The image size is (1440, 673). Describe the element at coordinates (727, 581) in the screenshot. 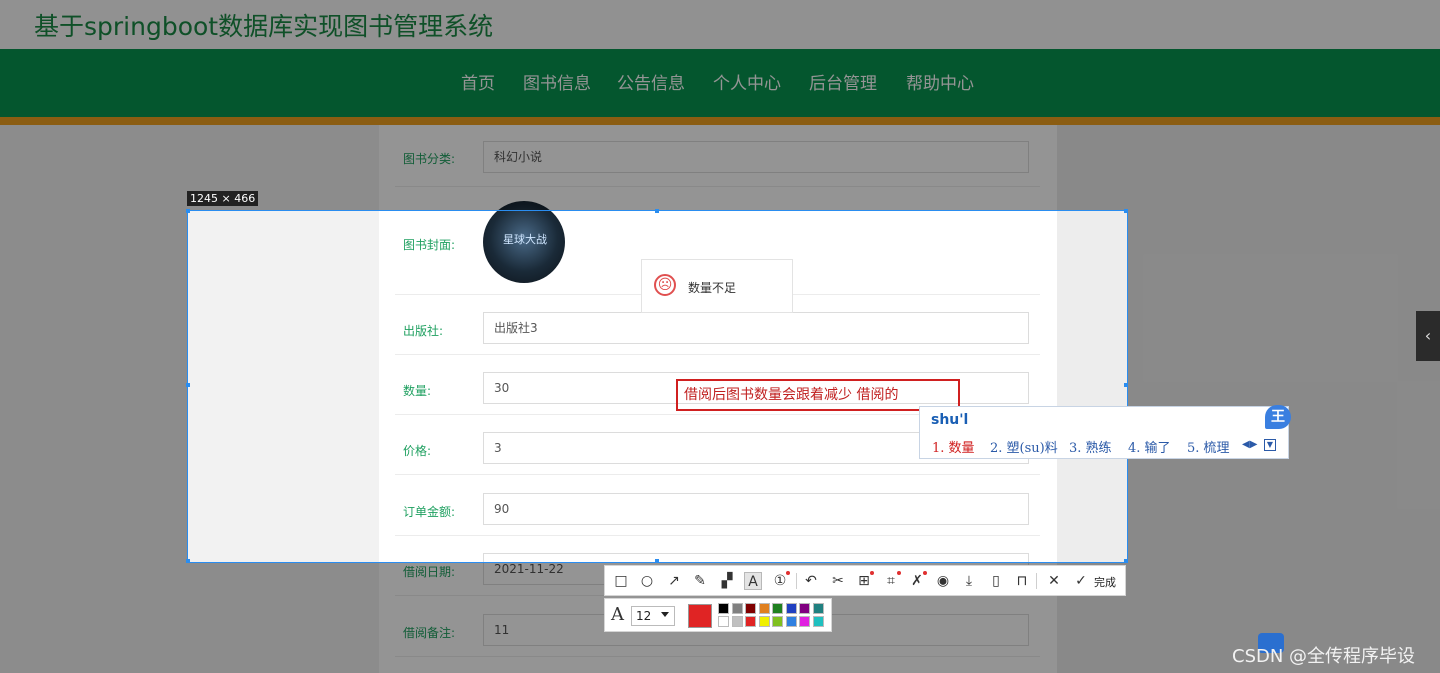

I see `mosaic-tool-icon: ▞` at that location.